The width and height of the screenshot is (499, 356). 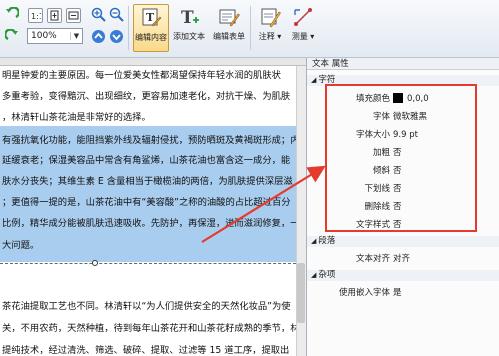 What do you see at coordinates (20, 246) in the screenshot?
I see `text-line: 大问题。` at bounding box center [20, 246].